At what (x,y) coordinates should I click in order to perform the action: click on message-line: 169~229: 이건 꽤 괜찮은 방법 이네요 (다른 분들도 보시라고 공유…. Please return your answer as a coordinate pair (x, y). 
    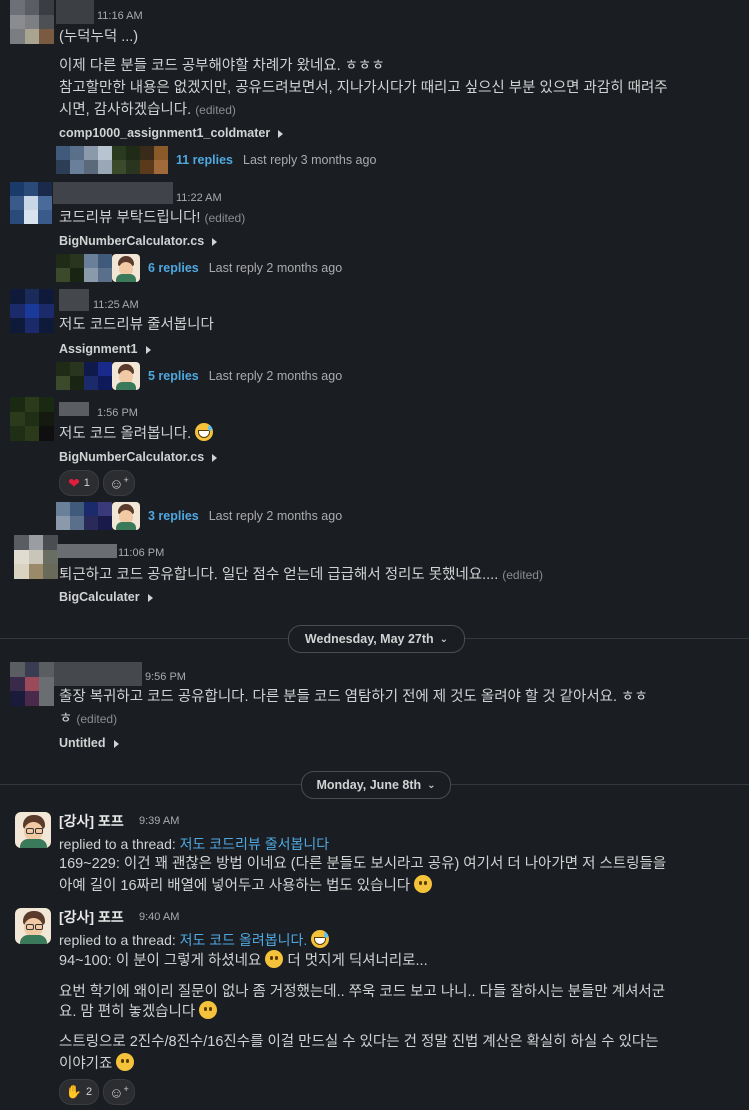
    Looking at the image, I should click on (363, 864).